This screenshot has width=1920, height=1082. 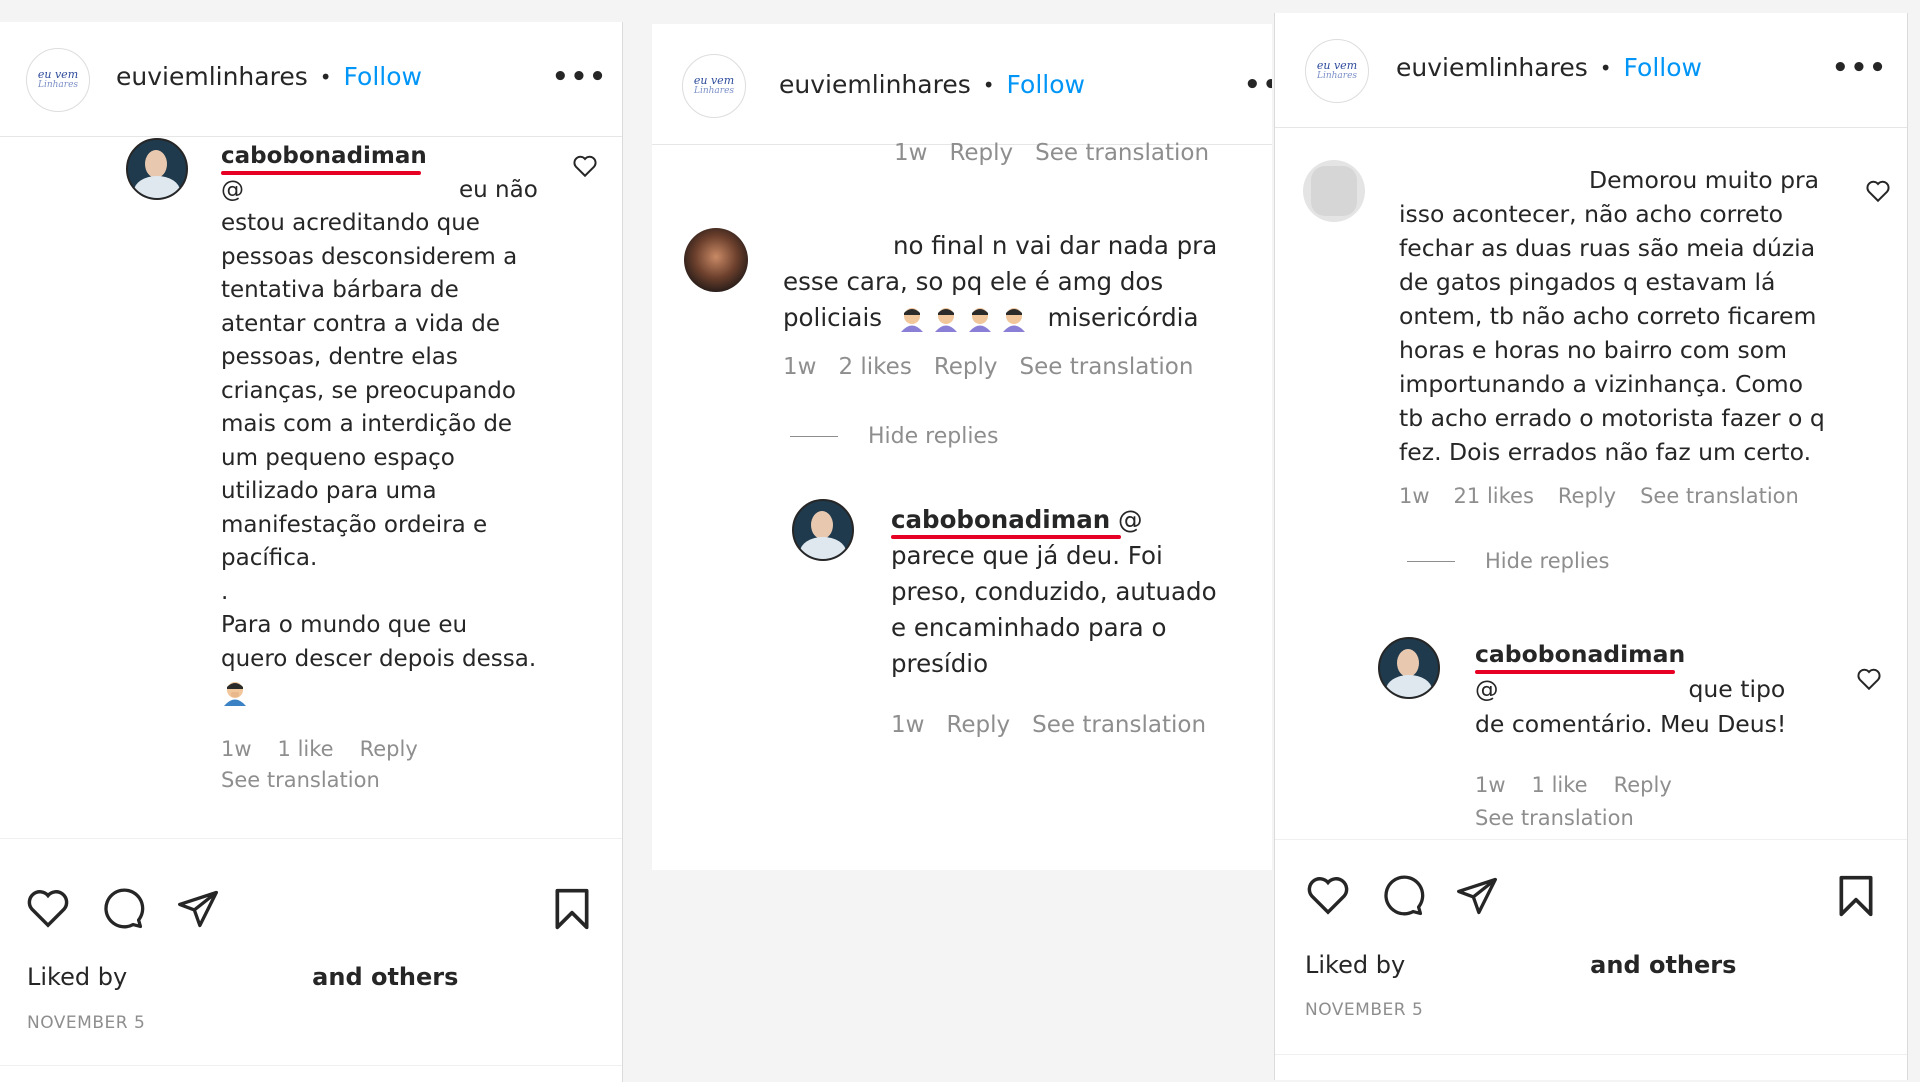 I want to click on divider, so click(x=1431, y=561).